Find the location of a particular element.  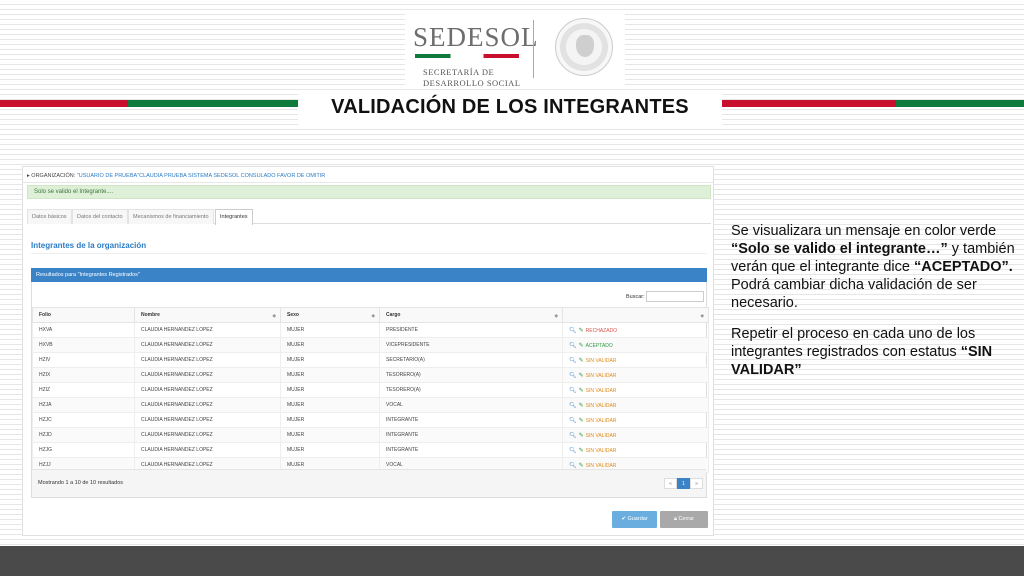

cell-folio: HZJG is located at coordinates (83, 450).